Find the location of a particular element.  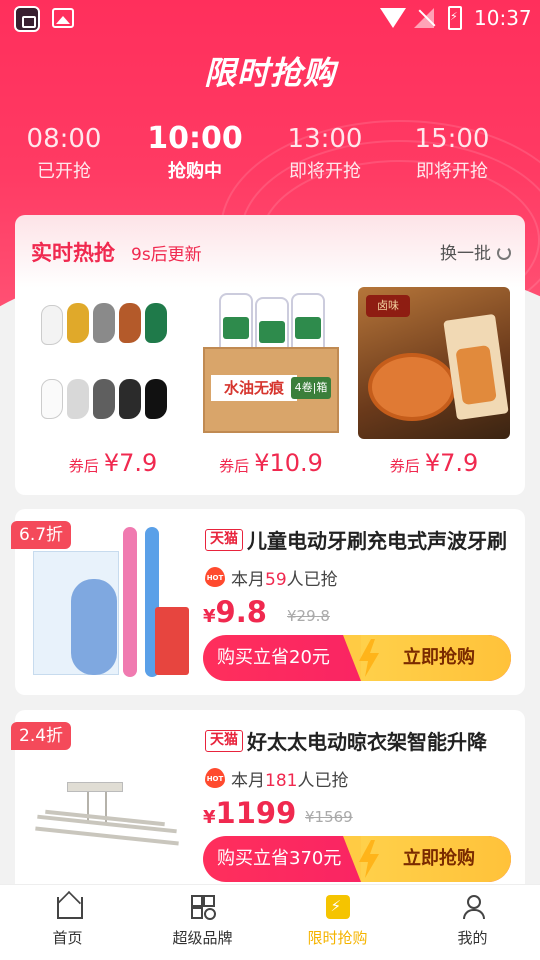

nav-label: 限时抢购 is located at coordinates (337, 938).